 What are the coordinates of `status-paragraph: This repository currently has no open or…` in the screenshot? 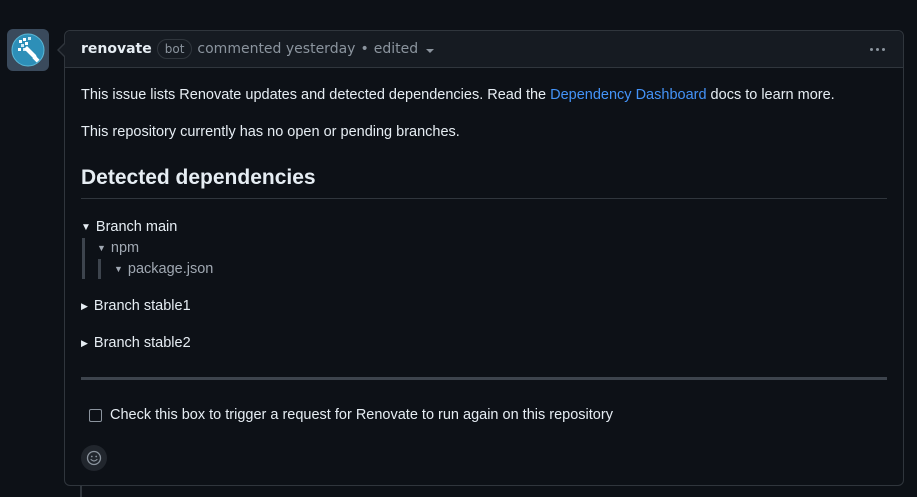 It's located at (270, 132).